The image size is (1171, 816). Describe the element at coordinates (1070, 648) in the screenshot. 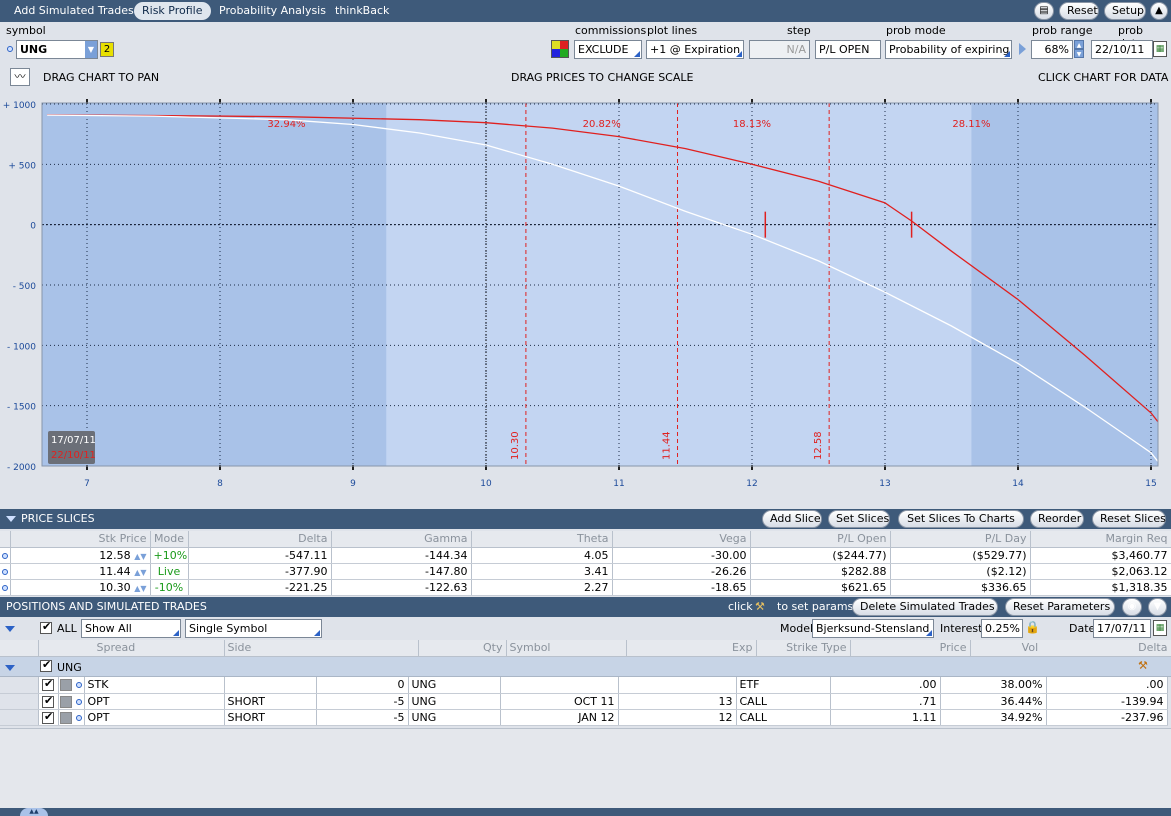

I see `col-vol-delta: Vol Delta` at that location.